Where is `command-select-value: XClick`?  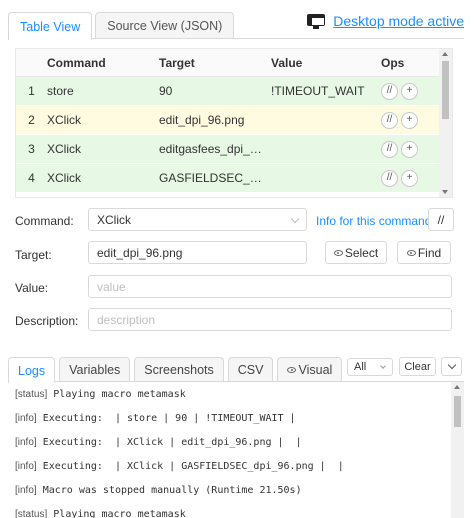
command-select-value: XClick is located at coordinates (114, 219).